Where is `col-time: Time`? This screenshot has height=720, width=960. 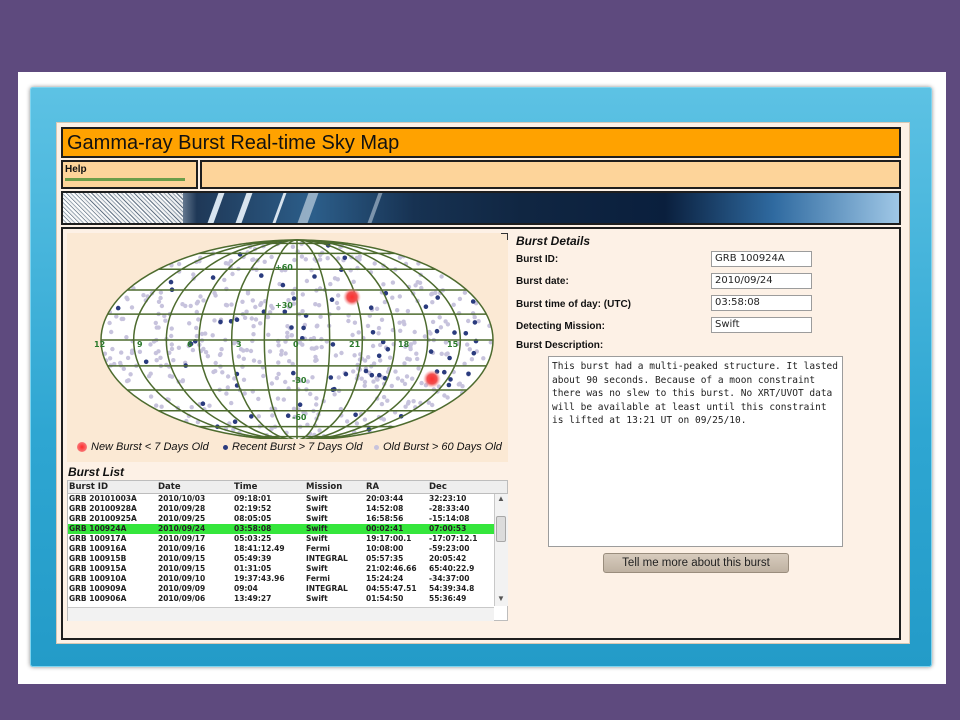
col-time: Time is located at coordinates (245, 487).